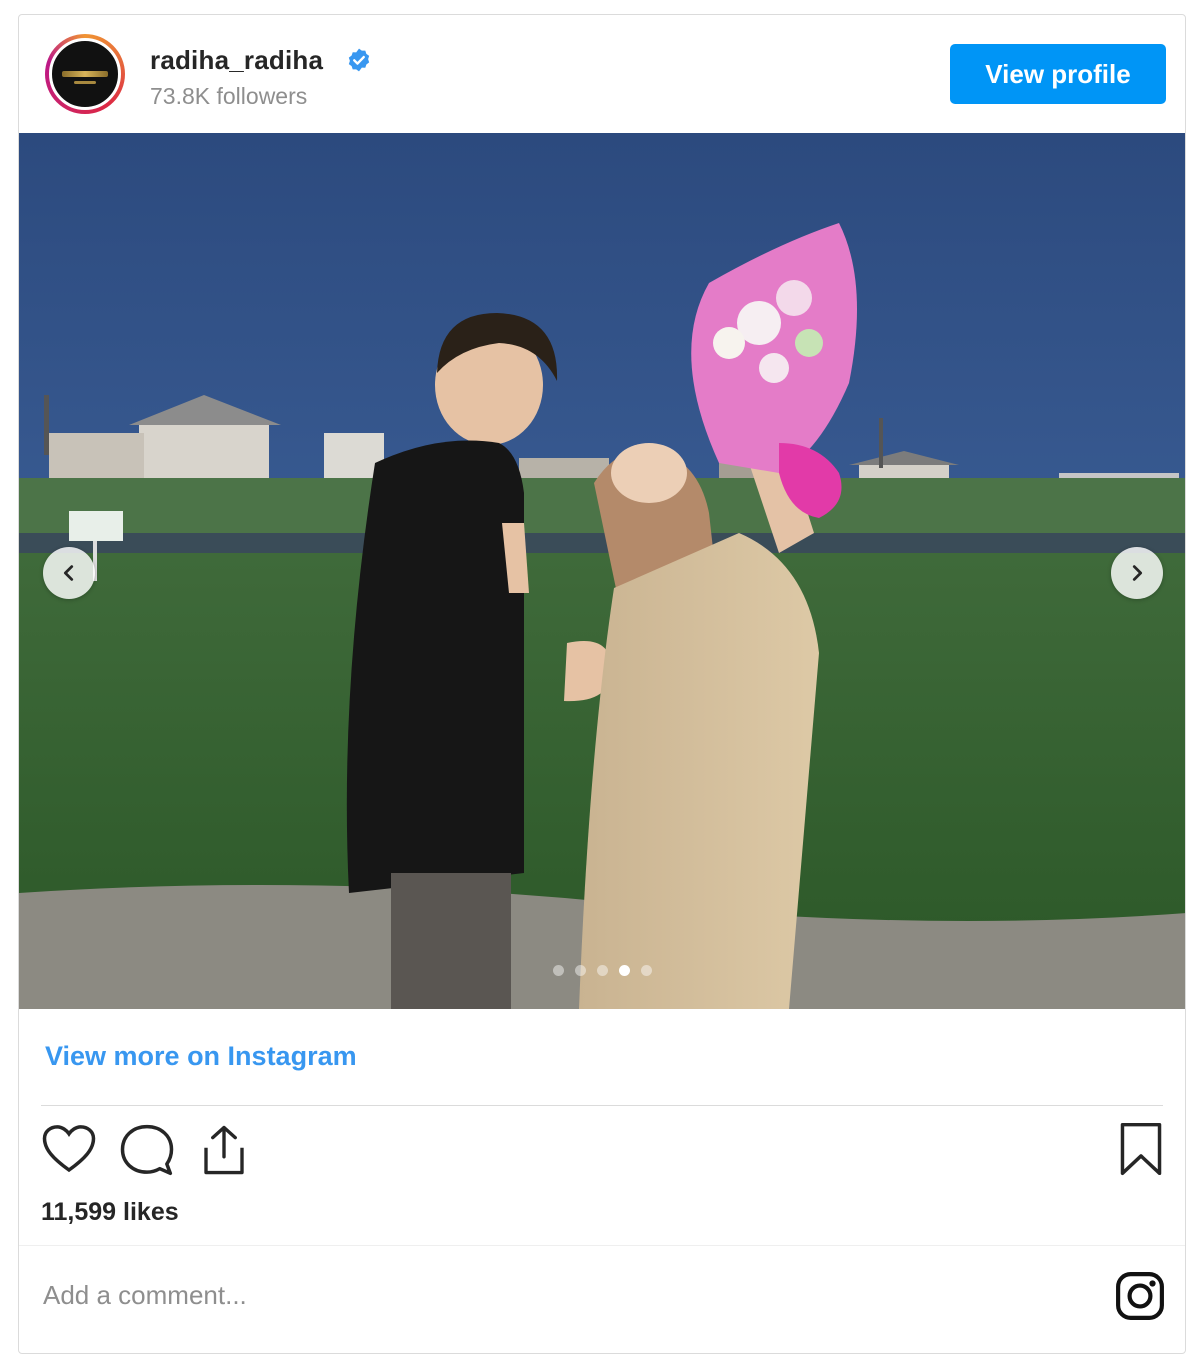 This screenshot has height=1354, width=1200. I want to click on brand-logo-avatar-icon, so click(85, 74).